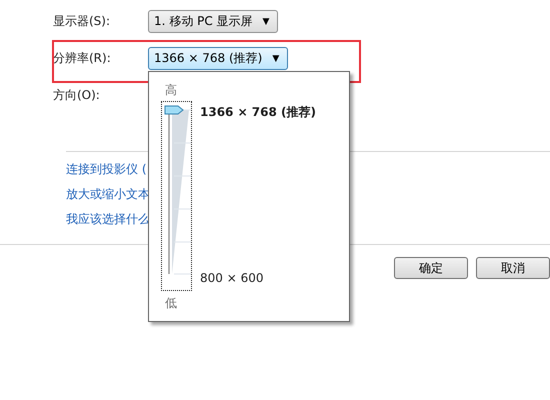 This screenshot has height=400, width=550. Describe the element at coordinates (174, 110) in the screenshot. I see `slider-thumb` at that location.